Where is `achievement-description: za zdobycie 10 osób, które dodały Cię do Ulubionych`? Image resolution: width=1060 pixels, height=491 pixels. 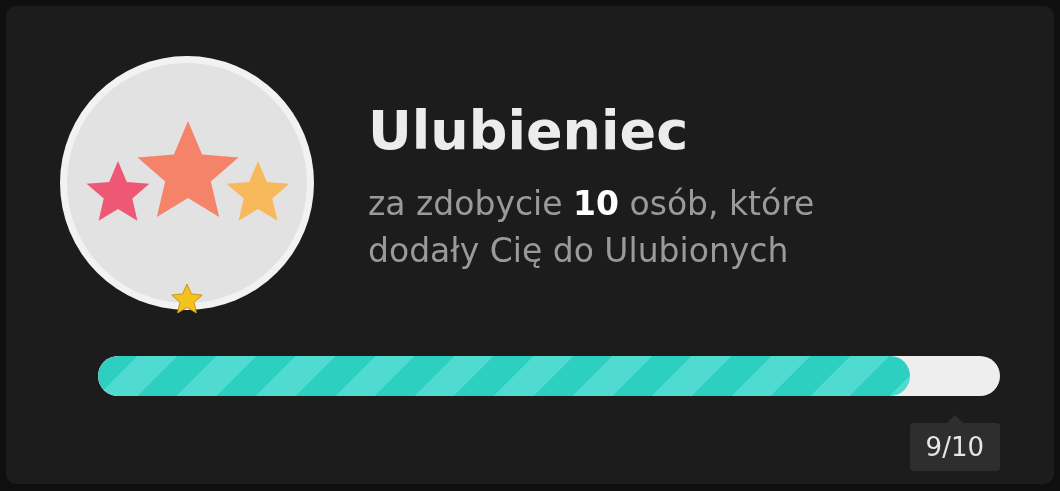
achievement-description: za zdobycie 10 osób, które dodały Cię do Ulubionych is located at coordinates (592, 227).